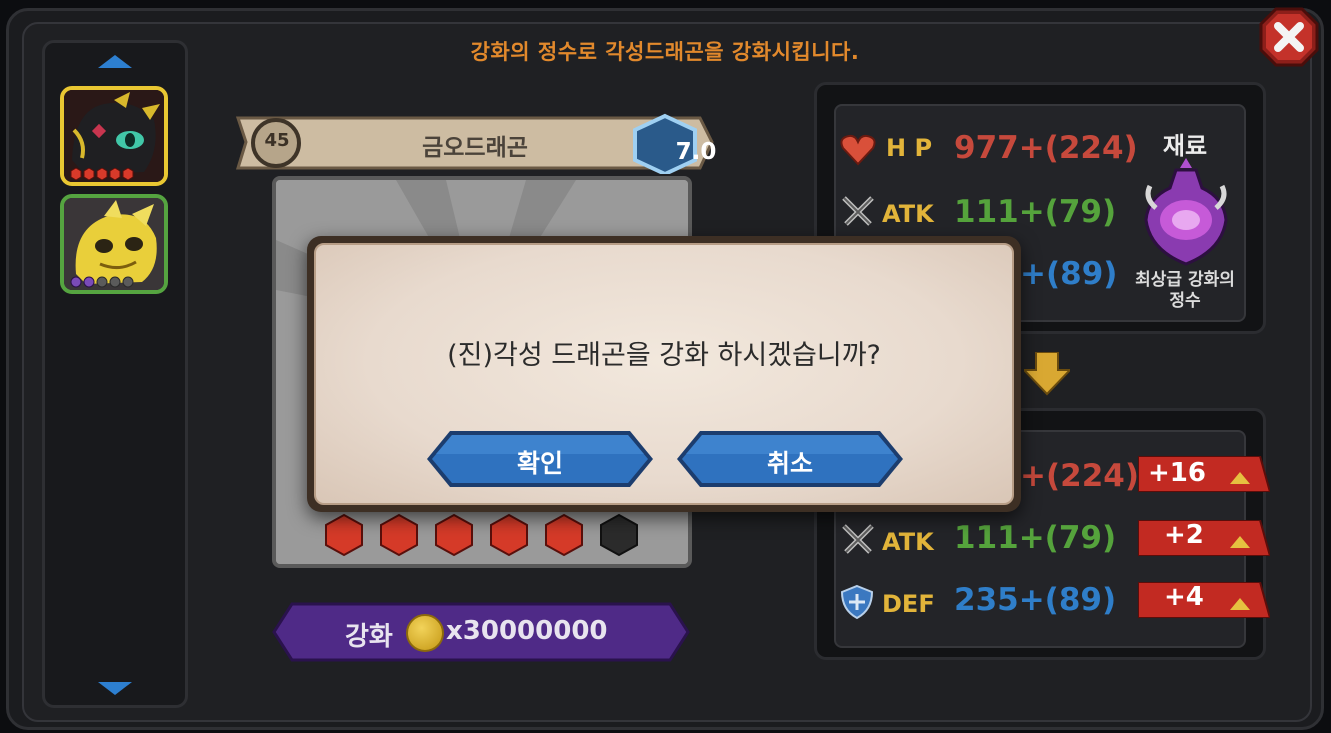 The width and height of the screenshot is (1331, 733). What do you see at coordinates (481, 535) in the screenshot?
I see `dragon-stars` at bounding box center [481, 535].